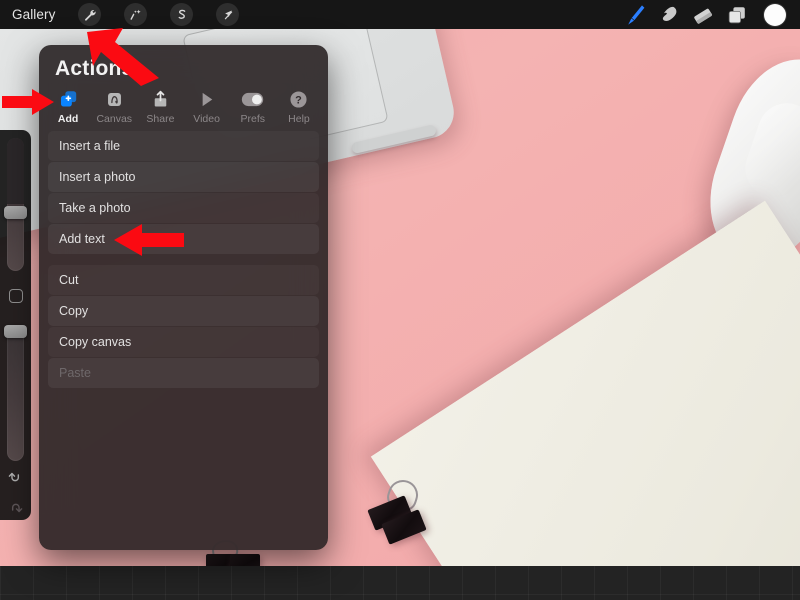  What do you see at coordinates (635, 15) in the screenshot?
I see `brush-icon` at bounding box center [635, 15].